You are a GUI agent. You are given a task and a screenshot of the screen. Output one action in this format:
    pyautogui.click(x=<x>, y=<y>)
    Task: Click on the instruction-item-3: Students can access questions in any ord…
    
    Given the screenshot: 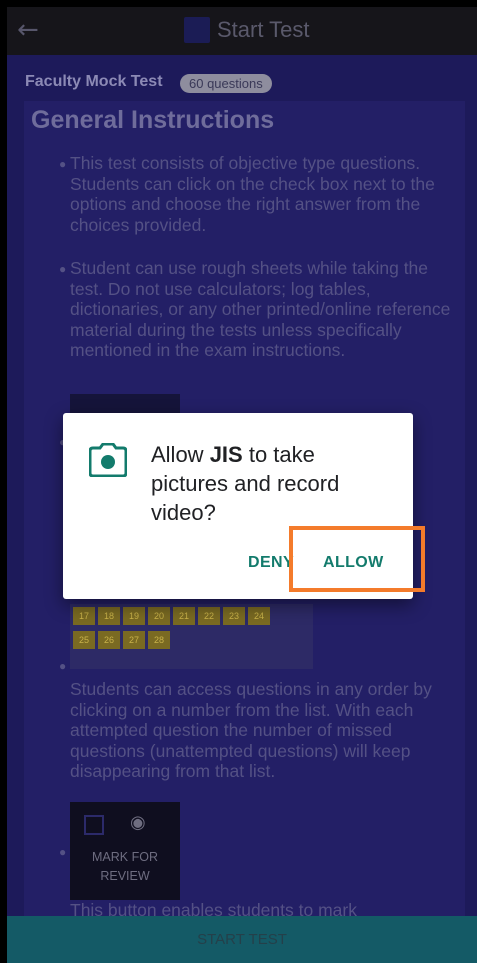 What is the action you would take?
    pyautogui.click(x=251, y=730)
    